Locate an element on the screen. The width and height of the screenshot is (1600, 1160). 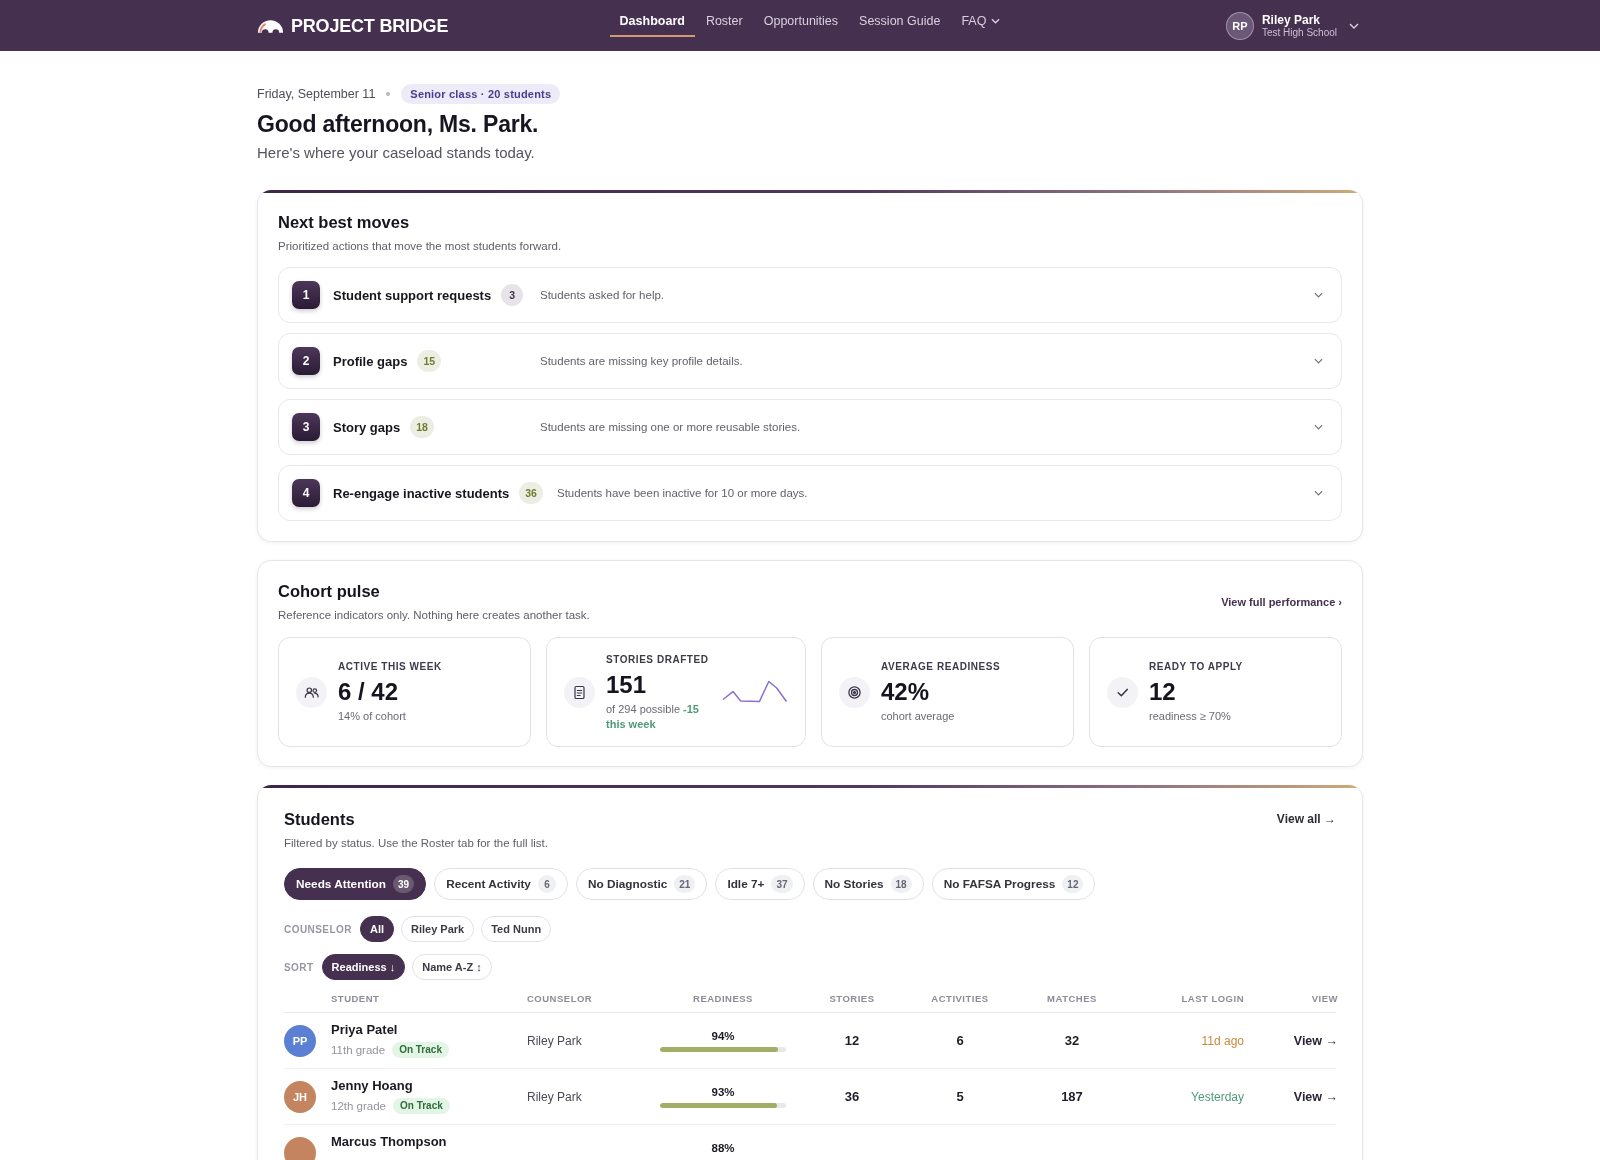
arch-logo-icon is located at coordinates (270, 25).